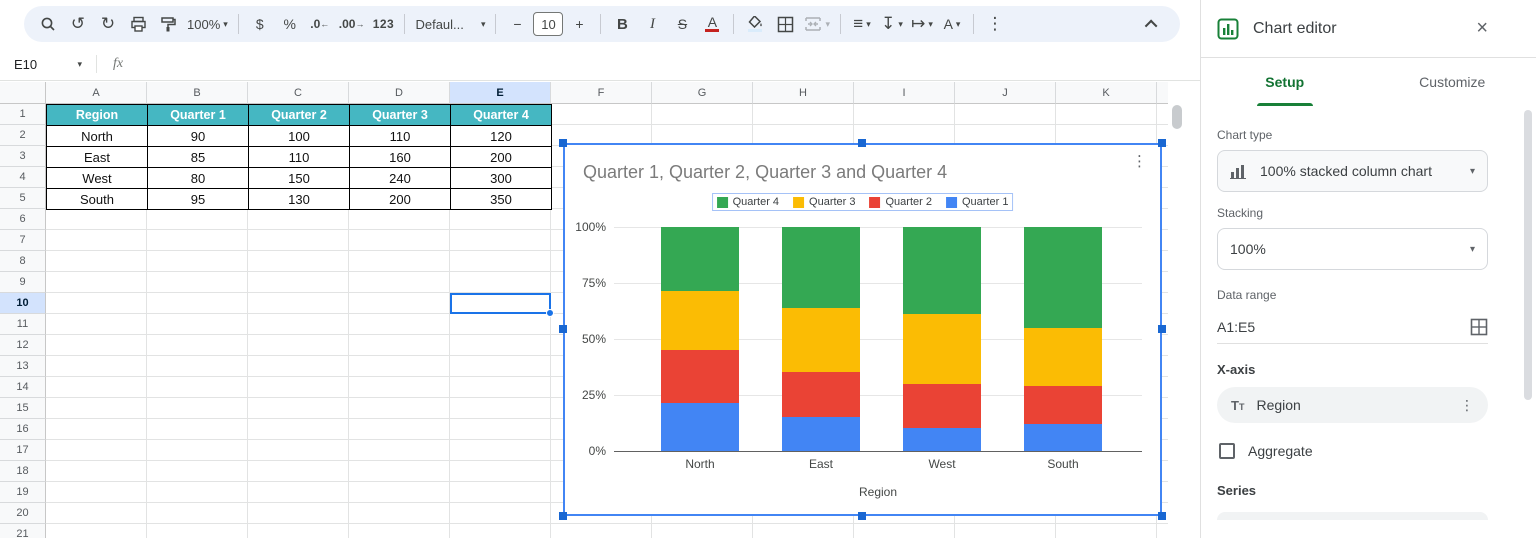  What do you see at coordinates (23, 93) in the screenshot?
I see `select-all-corner` at bounding box center [23, 93].